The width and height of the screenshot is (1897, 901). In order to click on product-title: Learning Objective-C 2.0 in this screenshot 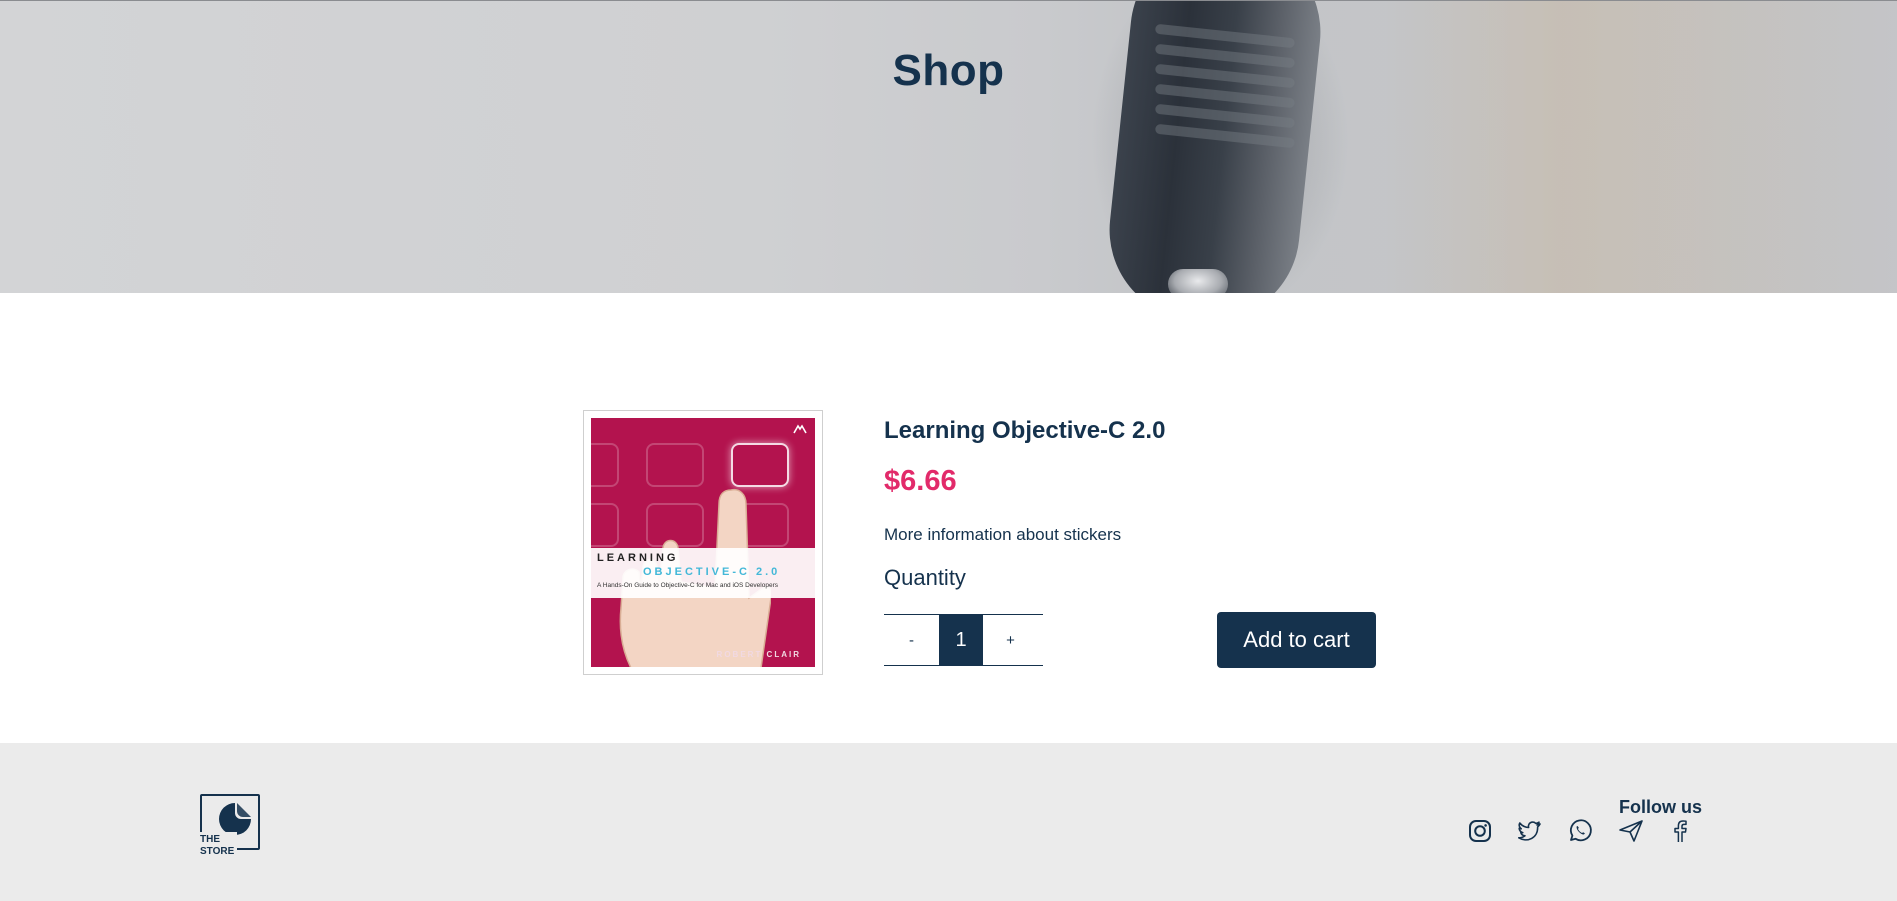, I will do `click(1025, 430)`.